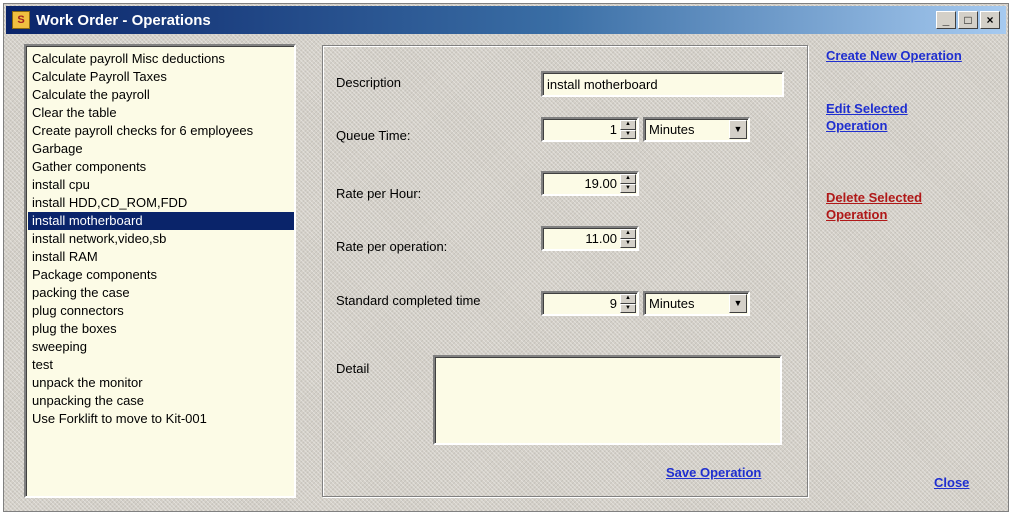 This screenshot has height=515, width=1014. What do you see at coordinates (696, 129) in the screenshot?
I see `queue-time-unit-select: Minutes ▼` at bounding box center [696, 129].